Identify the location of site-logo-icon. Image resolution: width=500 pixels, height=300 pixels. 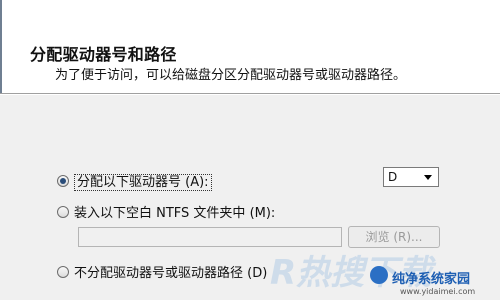
(379, 275).